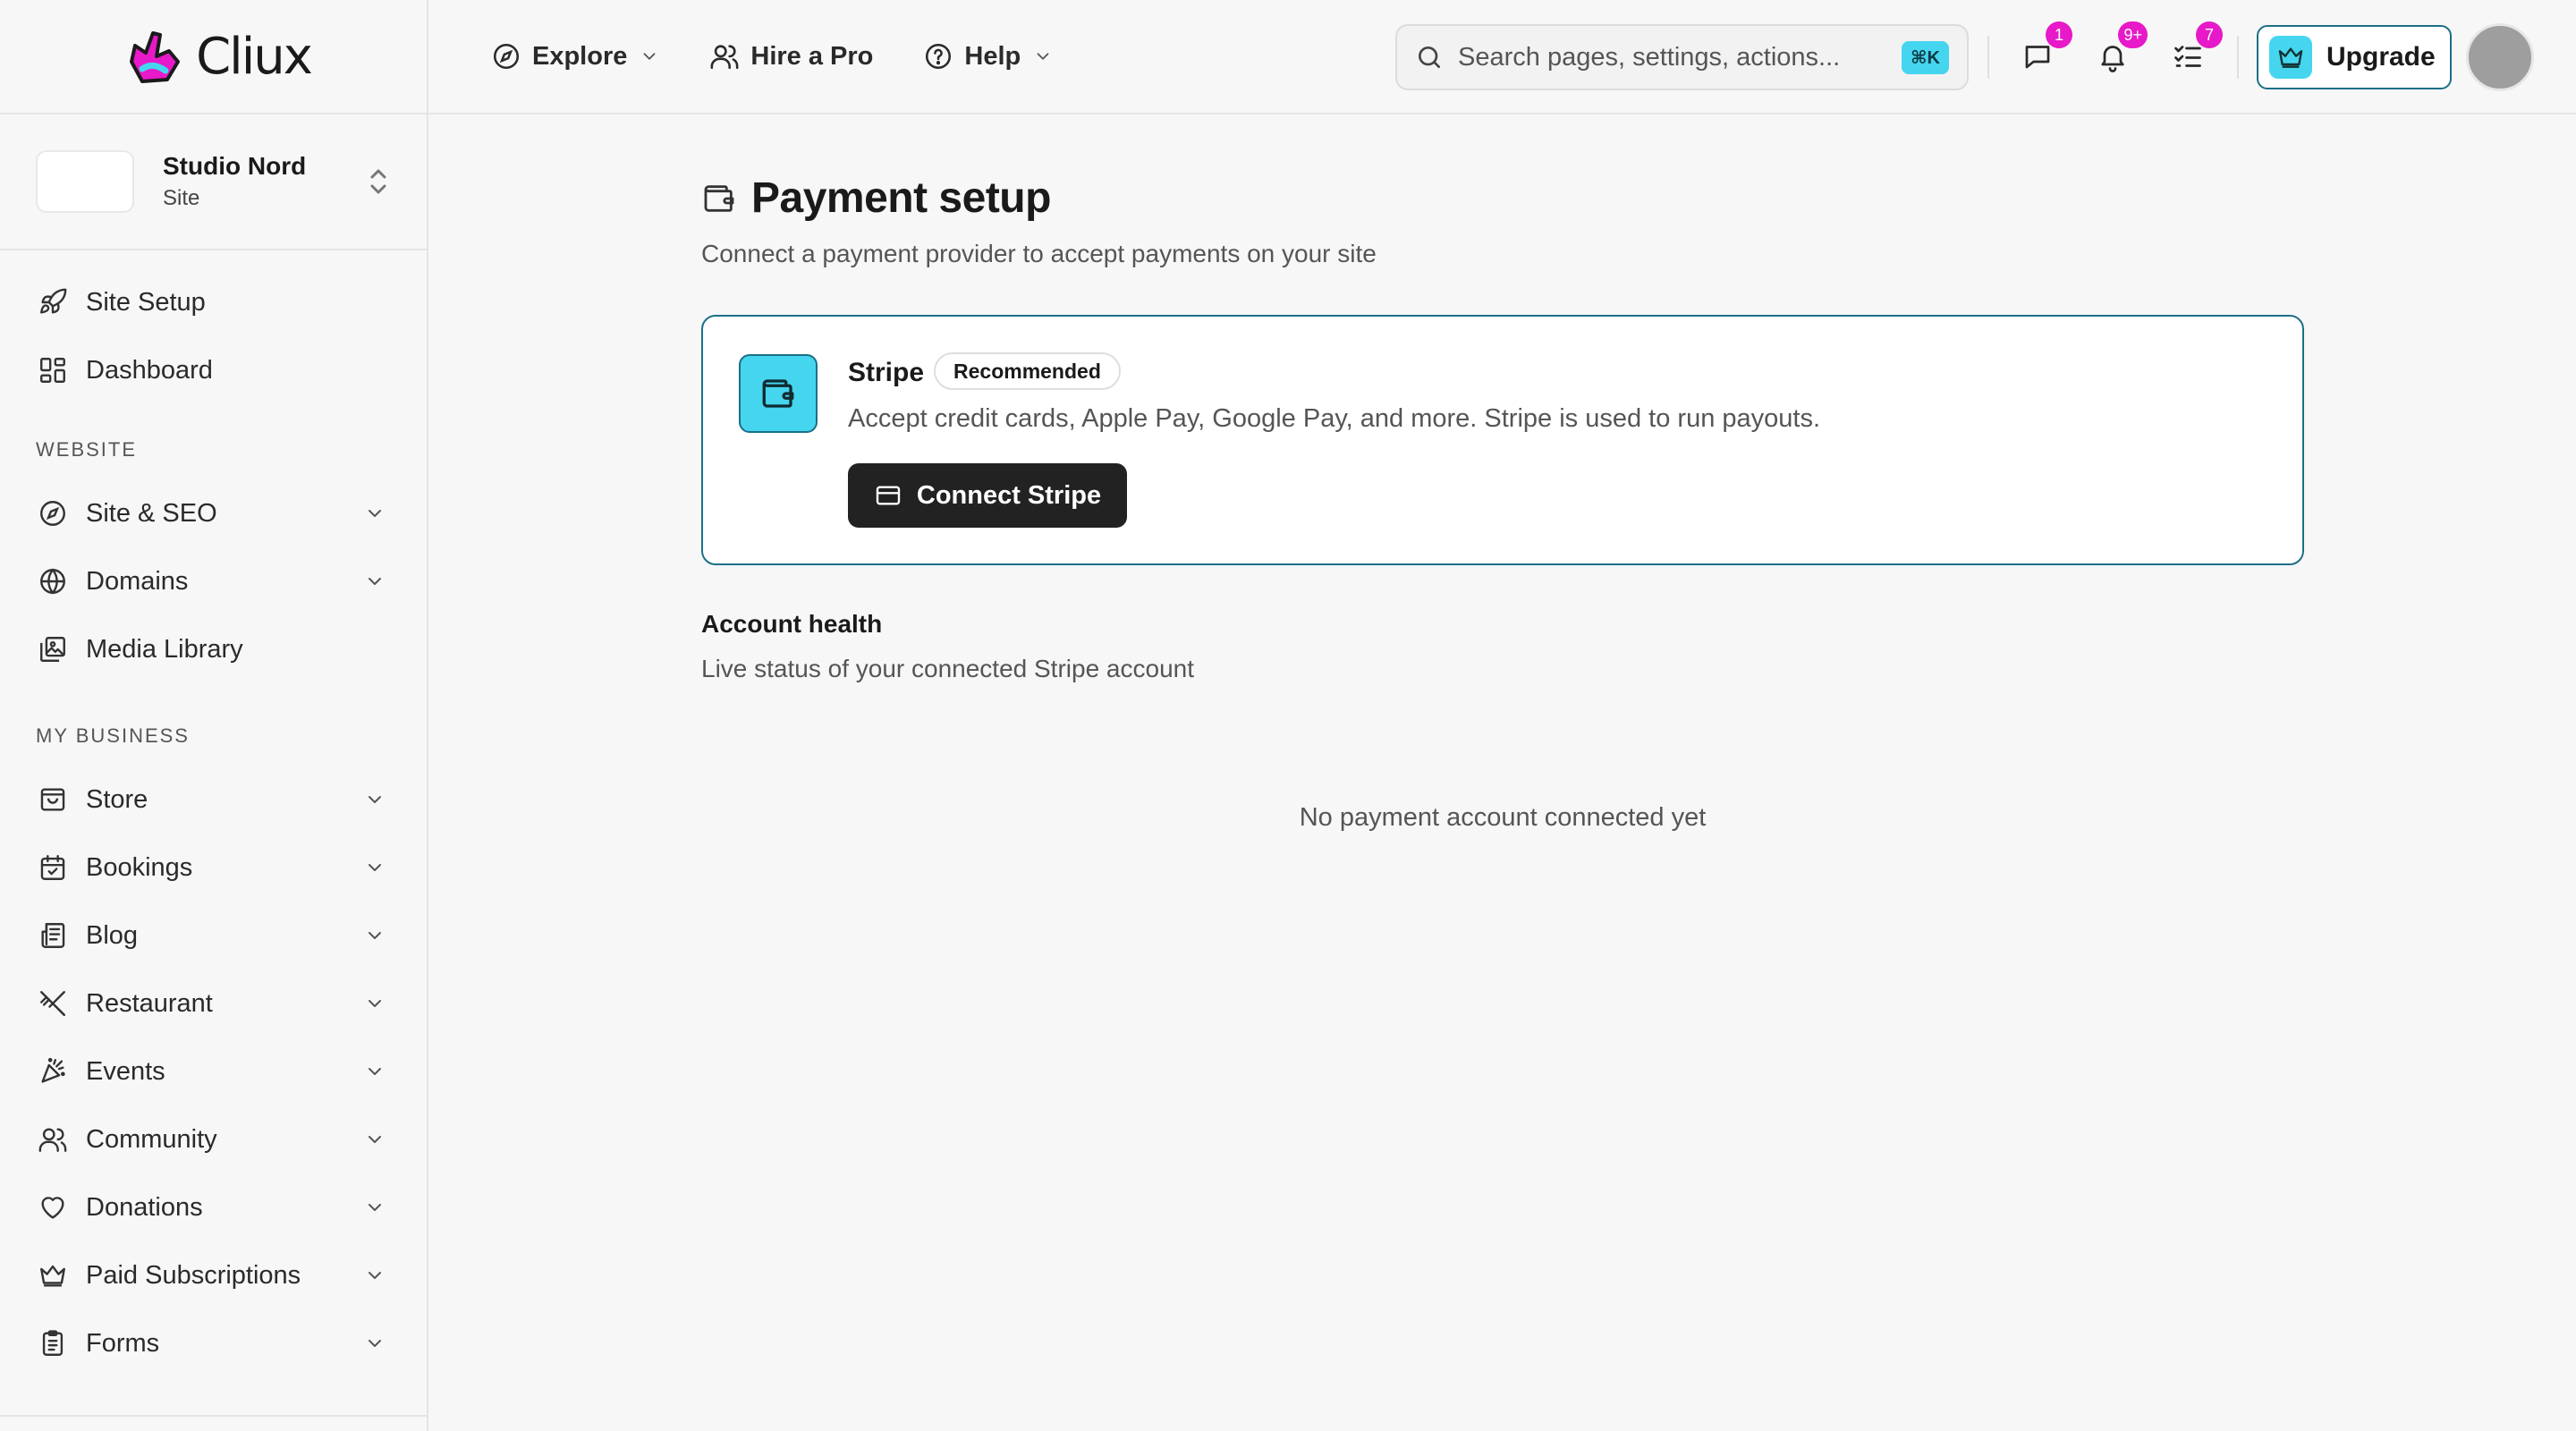  Describe the element at coordinates (52, 582) in the screenshot. I see `globe-icon` at that location.